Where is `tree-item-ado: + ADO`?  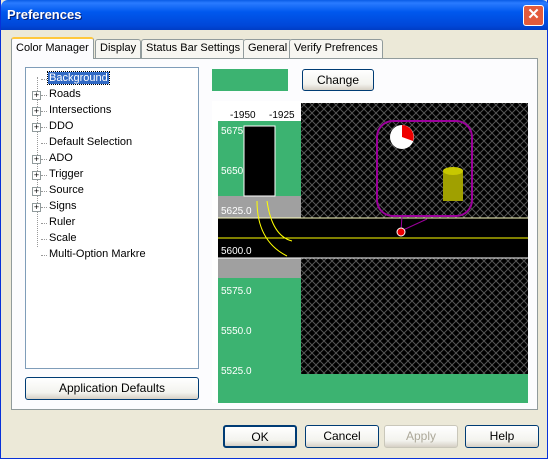
tree-item-ado: + ADO is located at coordinates (112, 159).